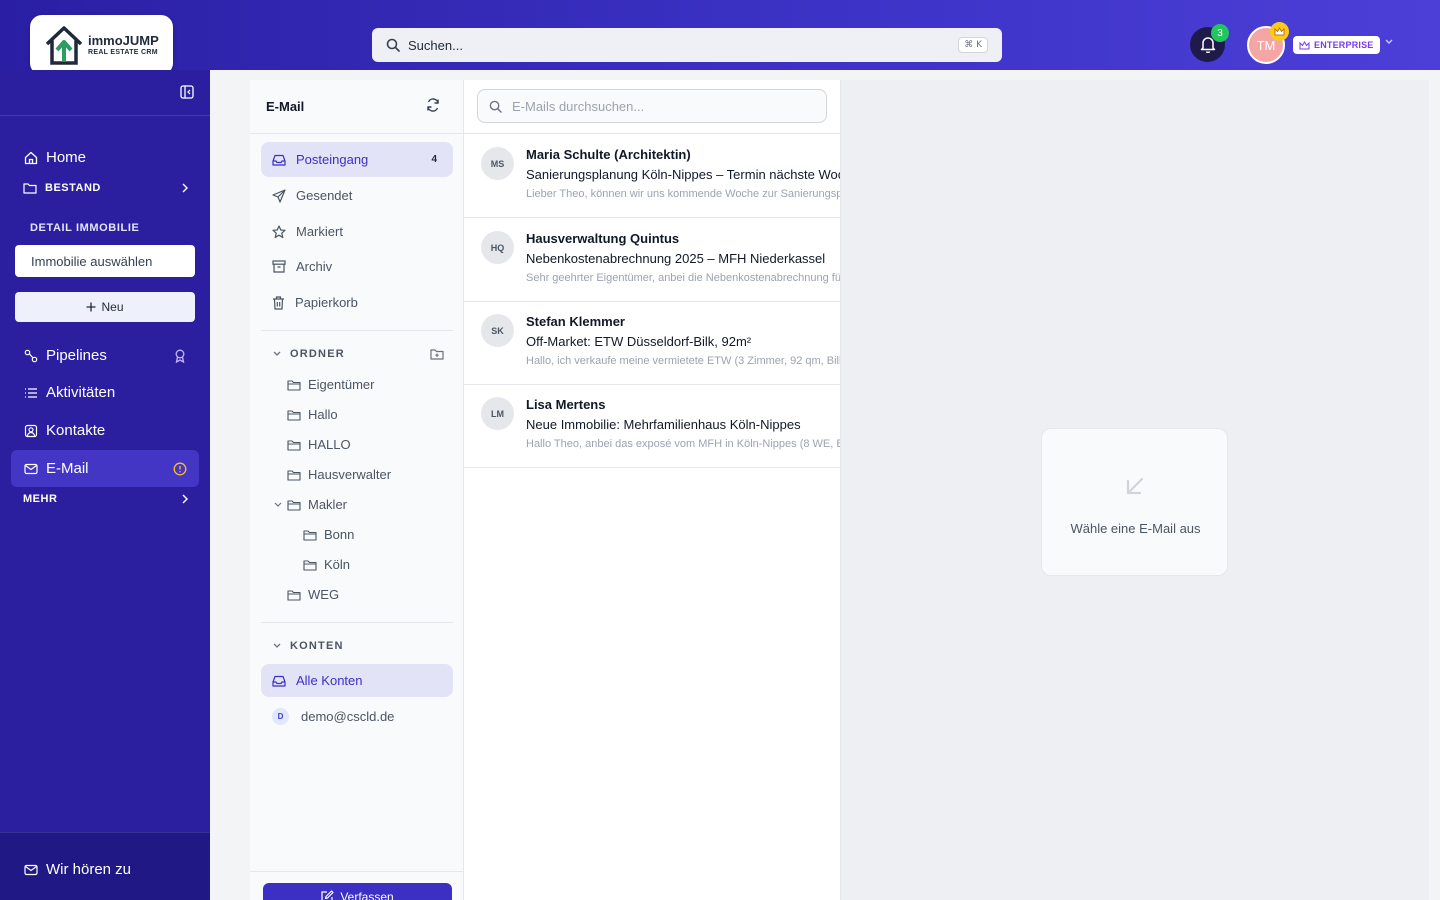  What do you see at coordinates (608, 154) in the screenshot?
I see `mail-sender: Maria Schulte (Architektin)` at bounding box center [608, 154].